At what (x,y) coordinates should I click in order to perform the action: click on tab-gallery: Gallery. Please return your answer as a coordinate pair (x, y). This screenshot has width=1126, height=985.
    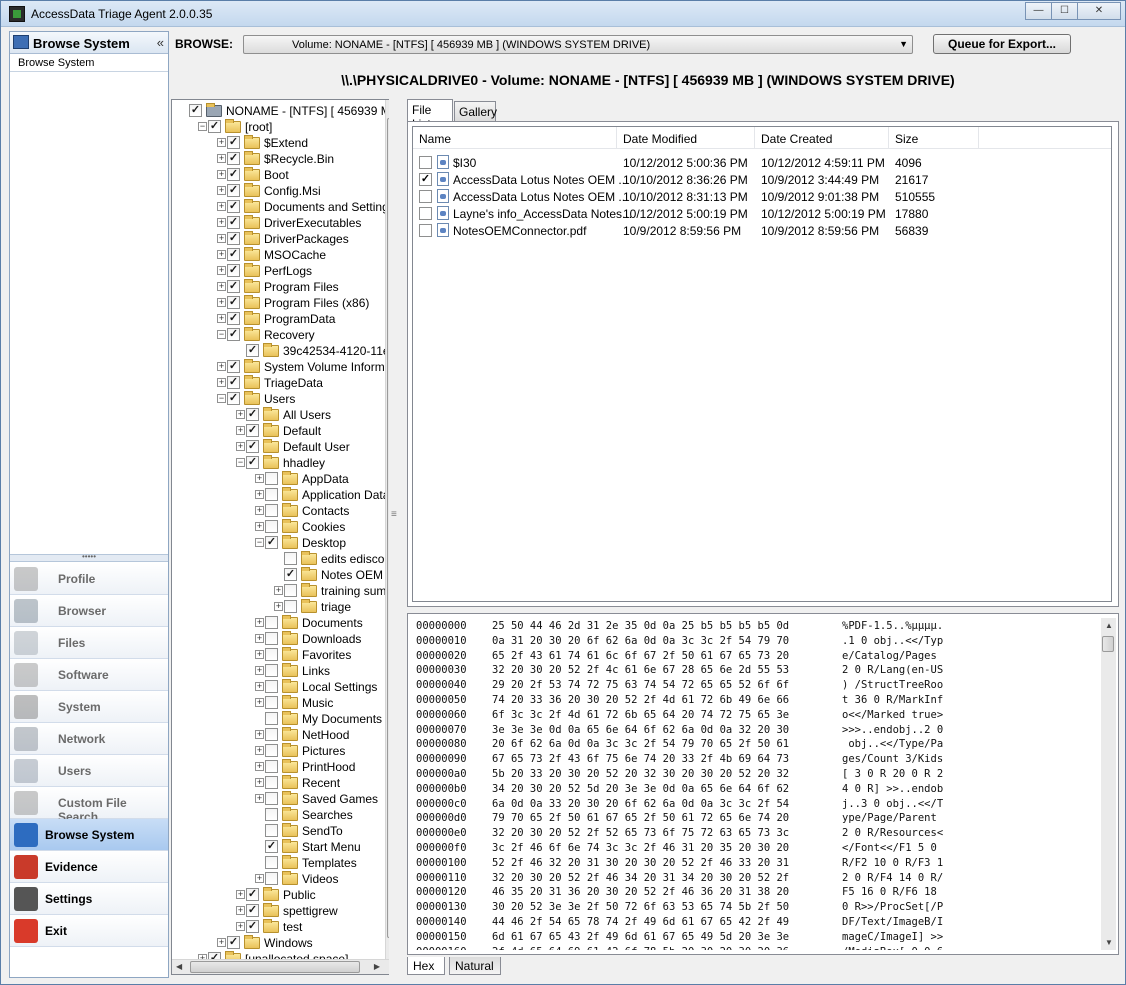
    Looking at the image, I should click on (475, 111).